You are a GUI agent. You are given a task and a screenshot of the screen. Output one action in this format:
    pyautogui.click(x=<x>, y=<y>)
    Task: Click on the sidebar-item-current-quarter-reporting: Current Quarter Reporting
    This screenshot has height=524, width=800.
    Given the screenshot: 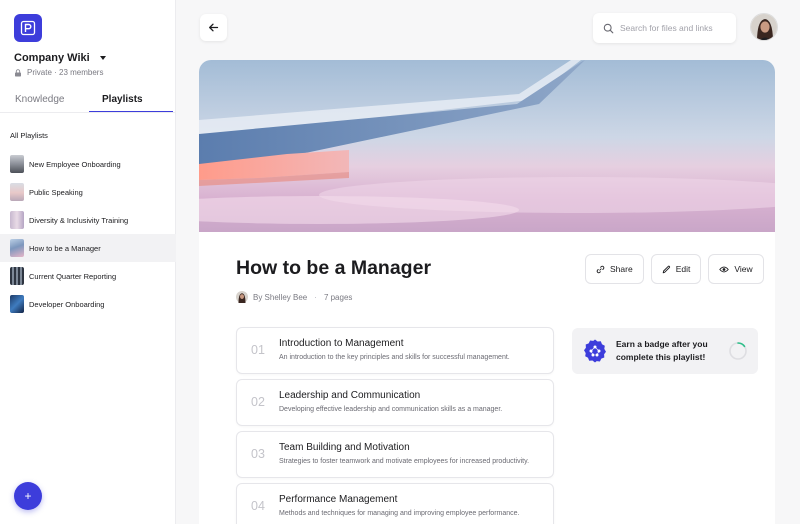 What is the action you would take?
    pyautogui.click(x=88, y=276)
    